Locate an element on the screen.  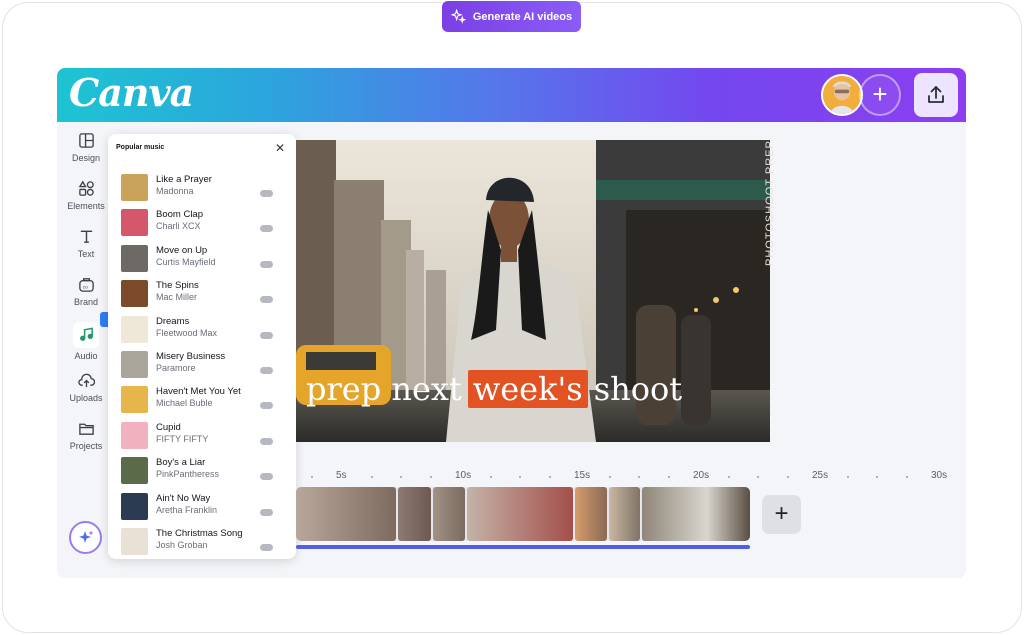
sidebar-item-design: Design is located at coordinates (86, 154).